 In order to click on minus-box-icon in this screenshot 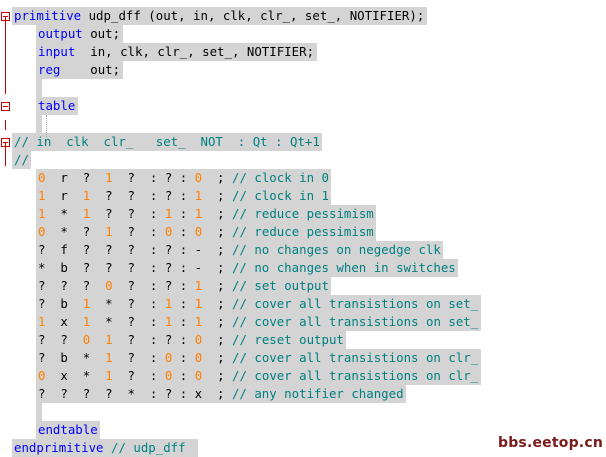, I will do `click(5, 106)`.